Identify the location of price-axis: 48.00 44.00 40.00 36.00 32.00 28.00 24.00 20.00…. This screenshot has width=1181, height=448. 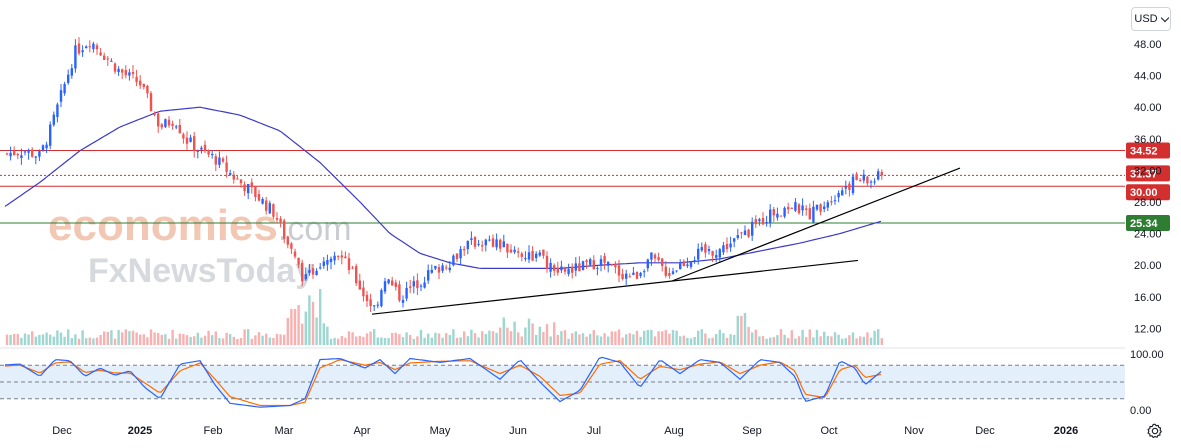
(1147, 228).